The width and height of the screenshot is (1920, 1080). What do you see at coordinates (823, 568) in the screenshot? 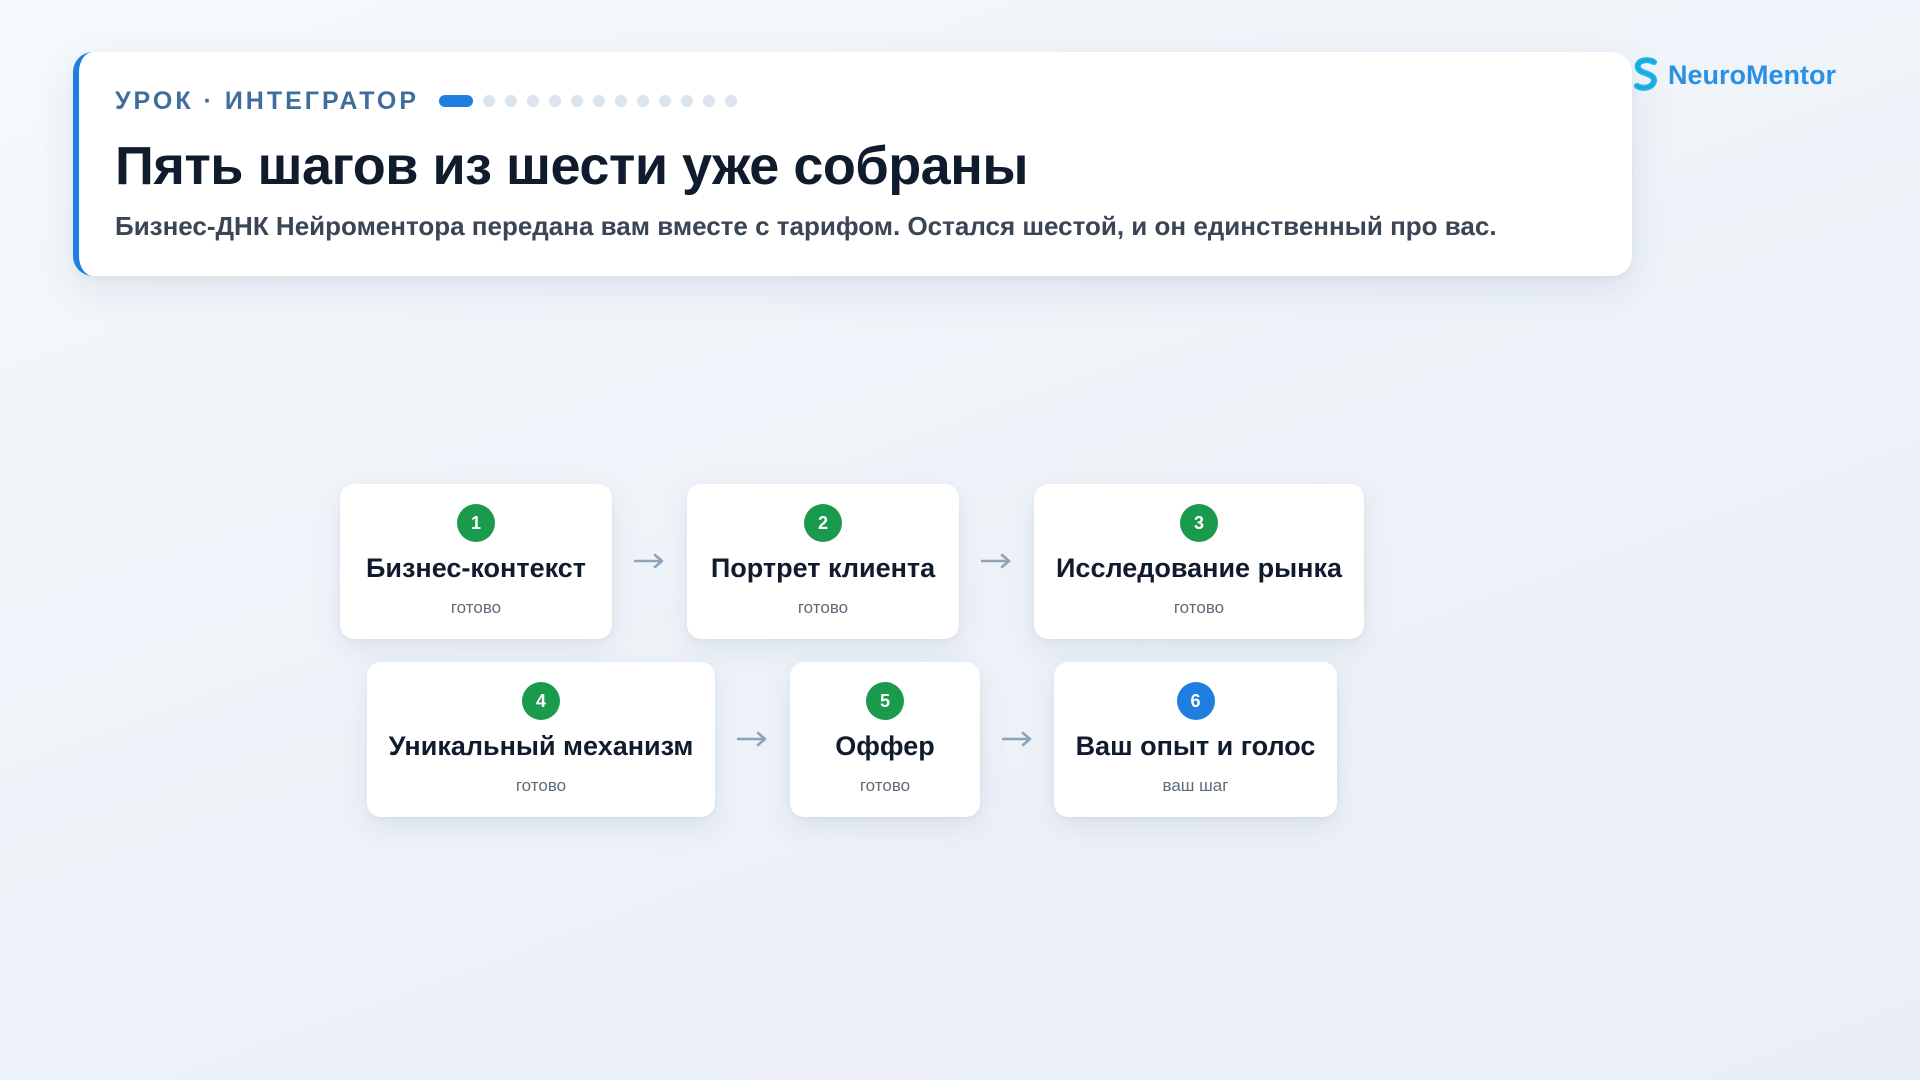
I see `step-title: Портрет клиента` at bounding box center [823, 568].